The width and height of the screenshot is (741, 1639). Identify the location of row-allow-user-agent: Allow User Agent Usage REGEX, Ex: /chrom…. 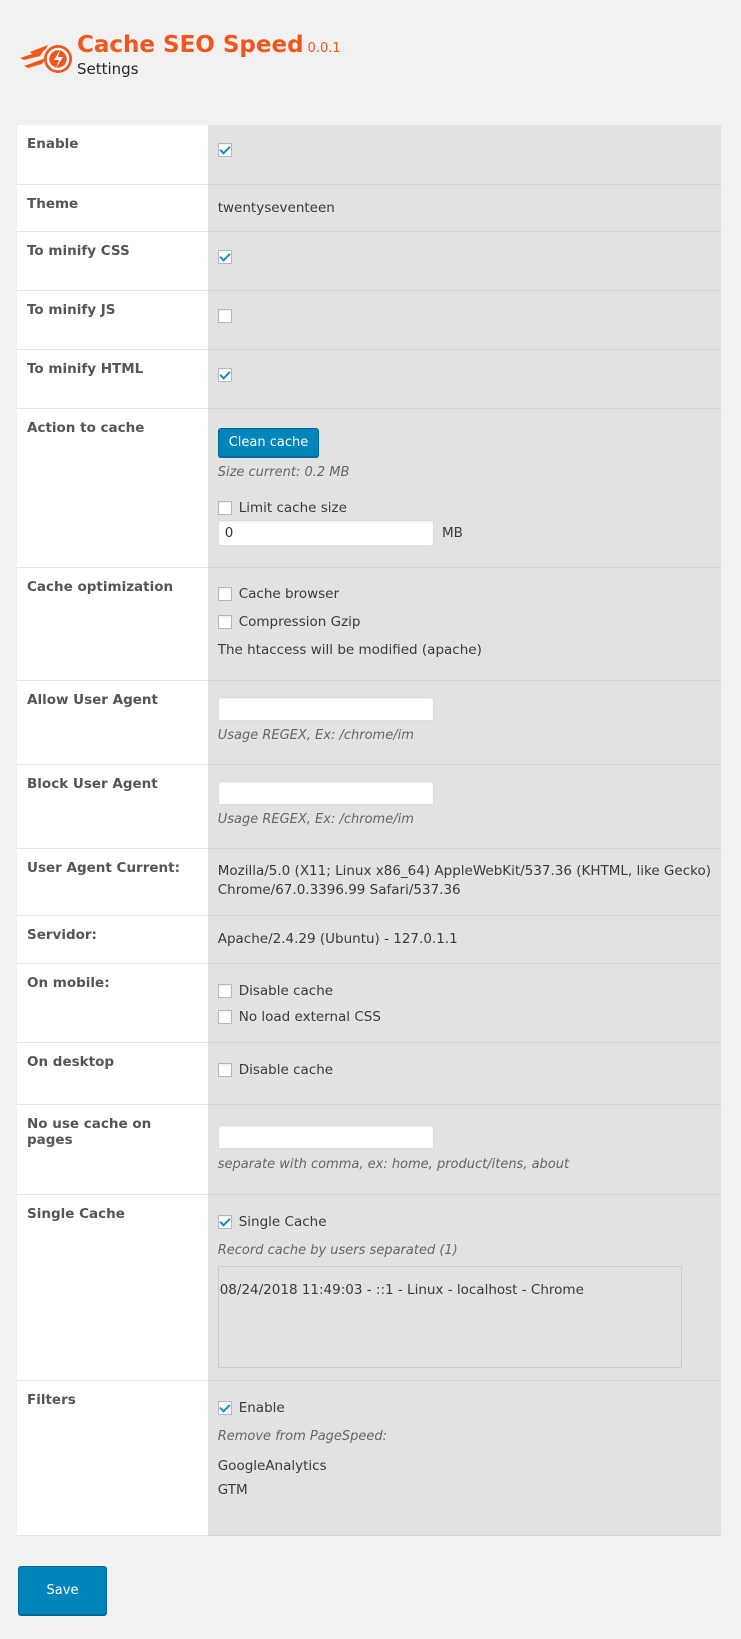
(369, 722).